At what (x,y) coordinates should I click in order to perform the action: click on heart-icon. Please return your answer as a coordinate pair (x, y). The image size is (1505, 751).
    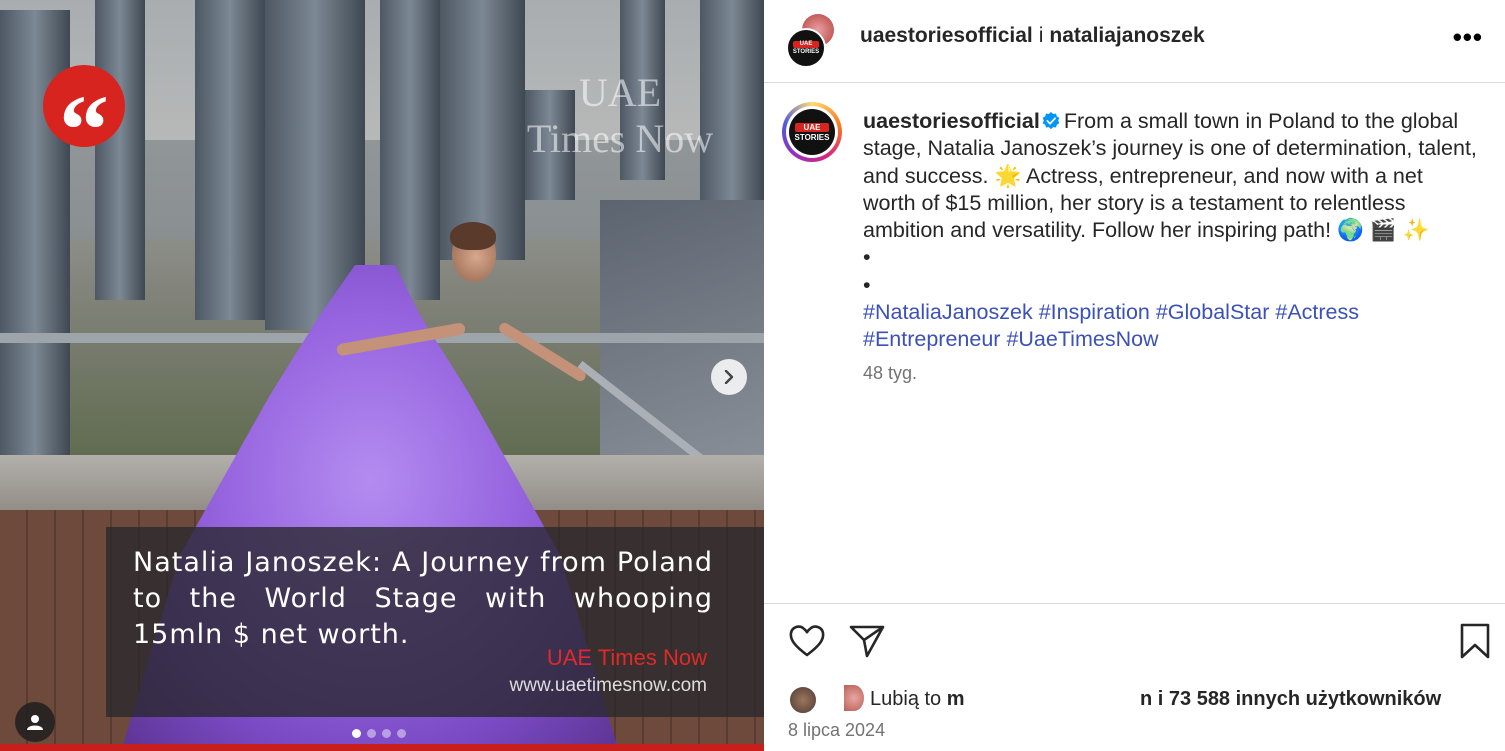
    Looking at the image, I should click on (807, 641).